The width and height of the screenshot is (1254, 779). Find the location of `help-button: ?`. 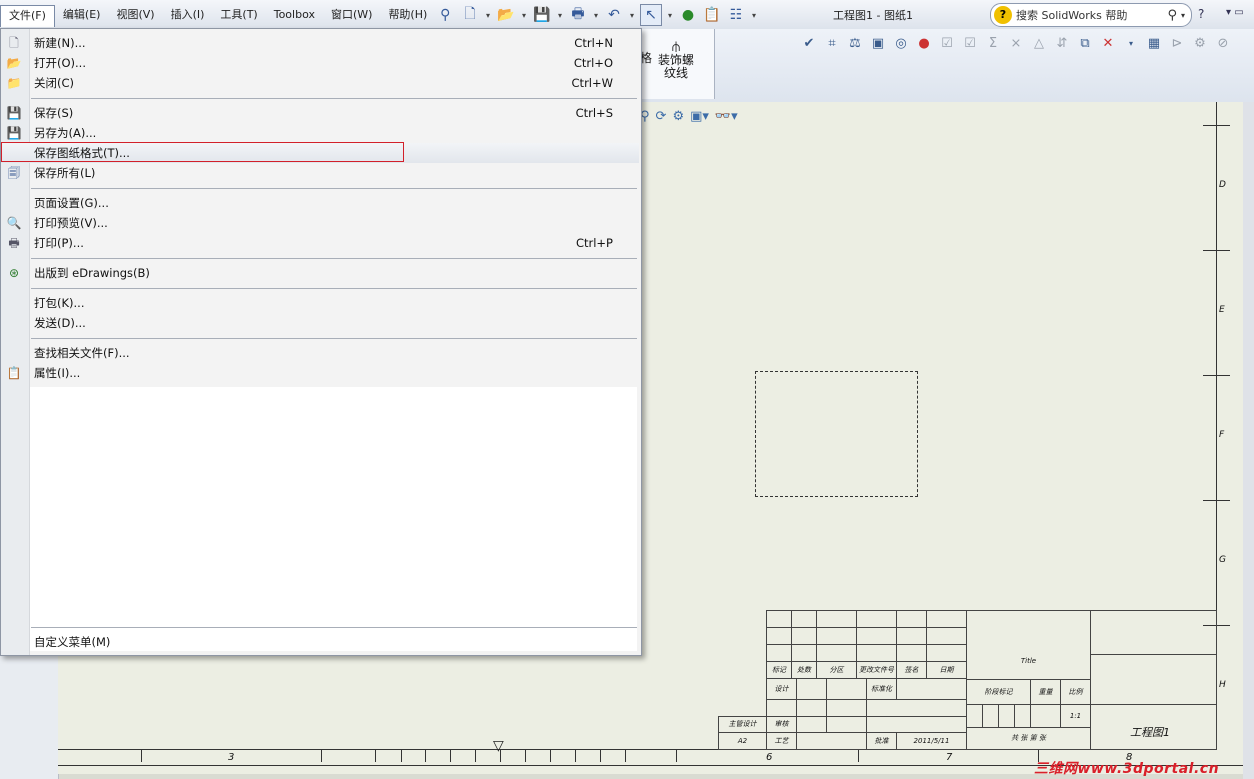

help-button: ? is located at coordinates (1201, 14).